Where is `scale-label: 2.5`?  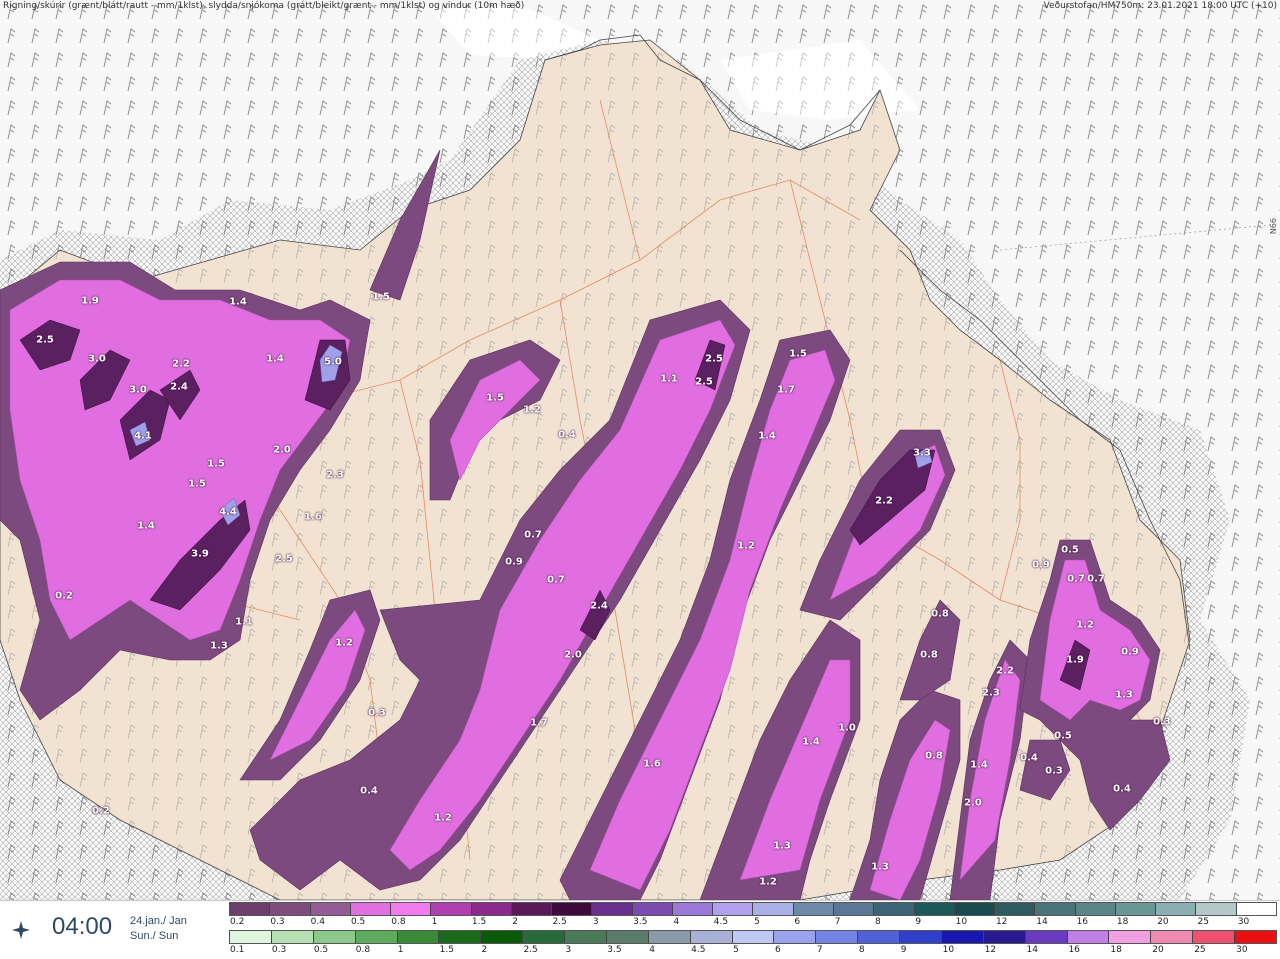 scale-label: 2.5 is located at coordinates (530, 950).